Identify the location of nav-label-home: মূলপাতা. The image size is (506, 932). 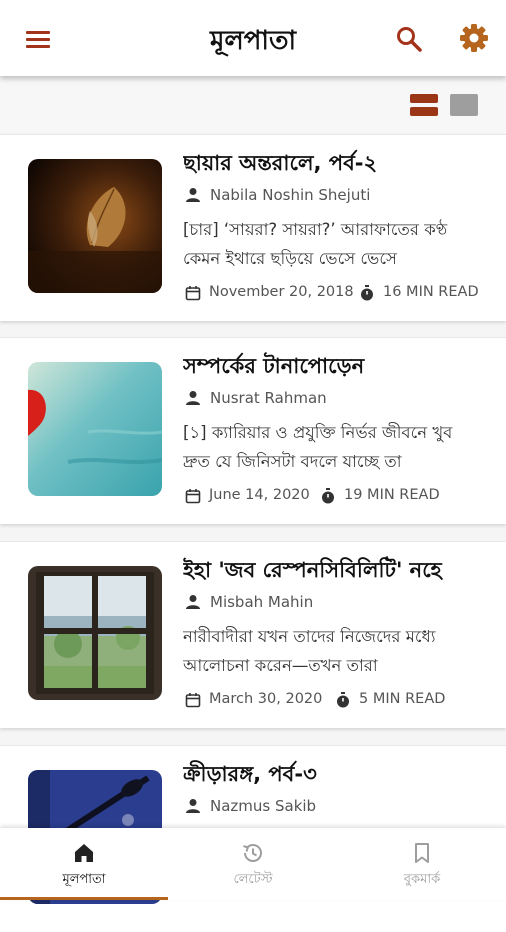
(84, 879).